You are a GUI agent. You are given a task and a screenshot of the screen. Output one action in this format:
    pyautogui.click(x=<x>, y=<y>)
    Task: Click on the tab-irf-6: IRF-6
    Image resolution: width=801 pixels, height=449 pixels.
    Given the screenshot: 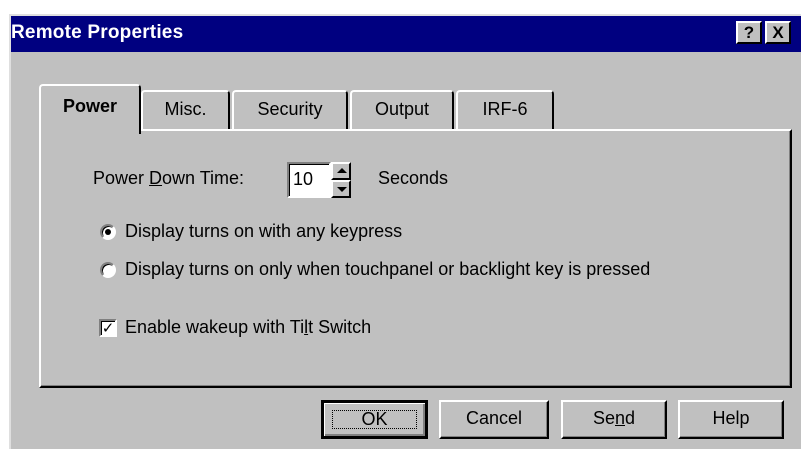 What is the action you would take?
    pyautogui.click(x=505, y=110)
    